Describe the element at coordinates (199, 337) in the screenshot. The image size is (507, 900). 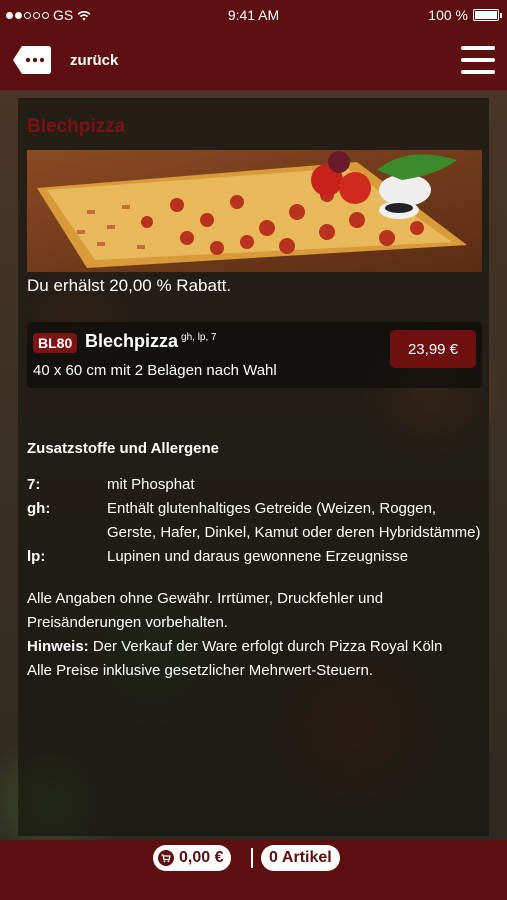
I see `product-allergen-codes: gh, lp, 7` at that location.